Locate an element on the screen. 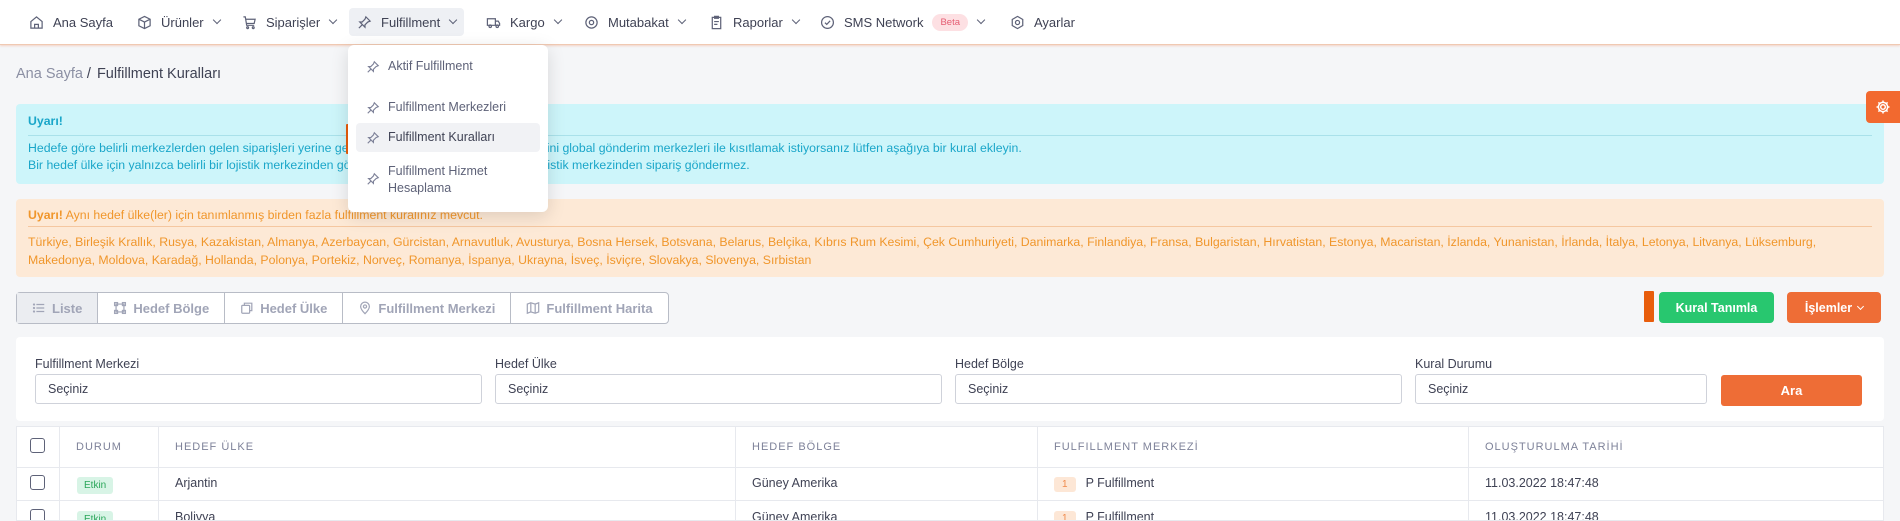 This screenshot has width=1900, height=521. divider is located at coordinates (950, 226).